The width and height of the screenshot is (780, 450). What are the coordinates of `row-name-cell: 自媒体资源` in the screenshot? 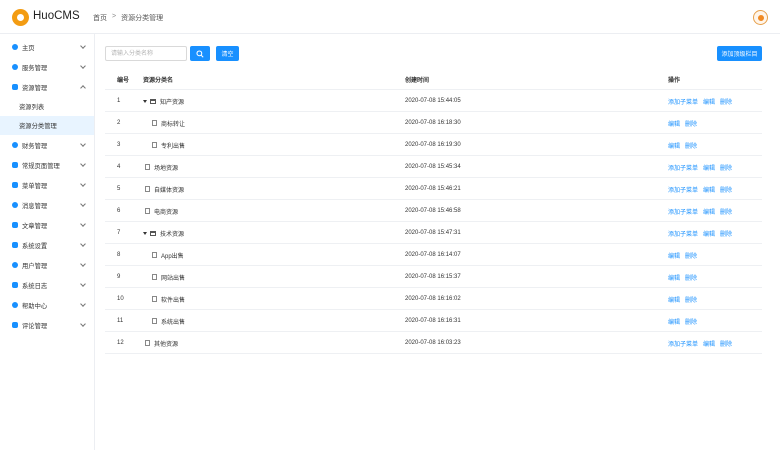 It's located at (164, 189).